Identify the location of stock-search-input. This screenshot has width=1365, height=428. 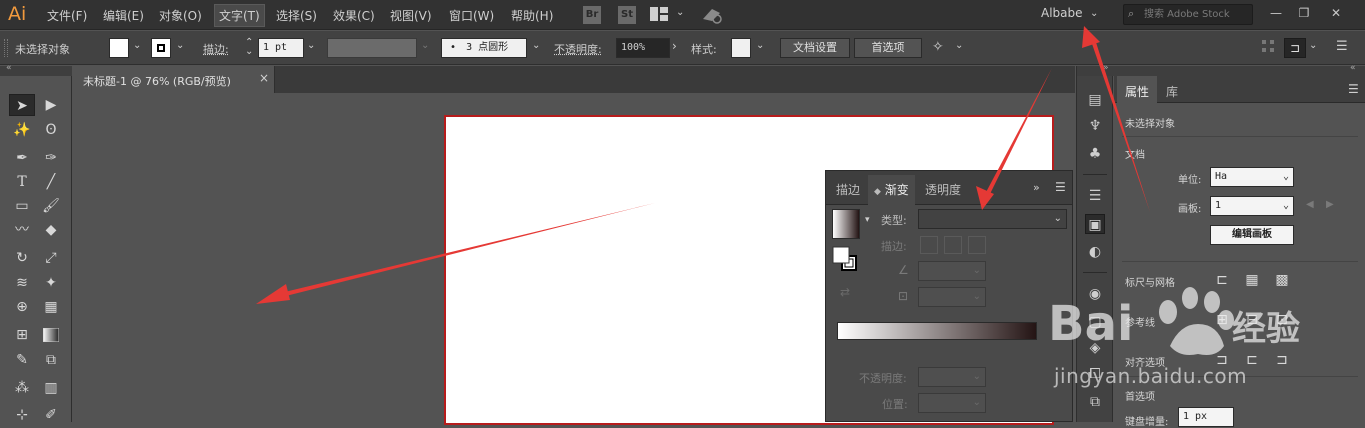
(1197, 14).